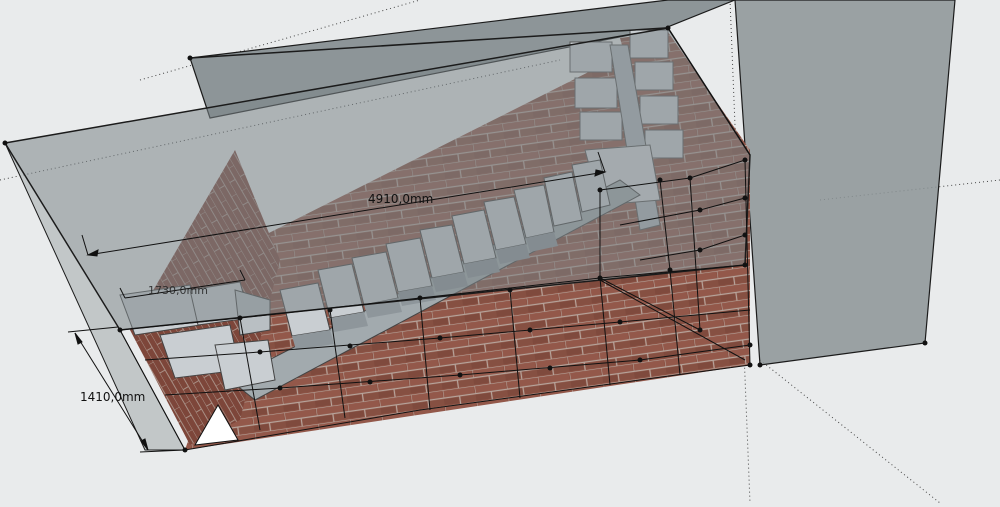  What do you see at coordinates (178, 290) in the screenshot?
I see `dimension-small-label: 1730,0mm` at bounding box center [178, 290].